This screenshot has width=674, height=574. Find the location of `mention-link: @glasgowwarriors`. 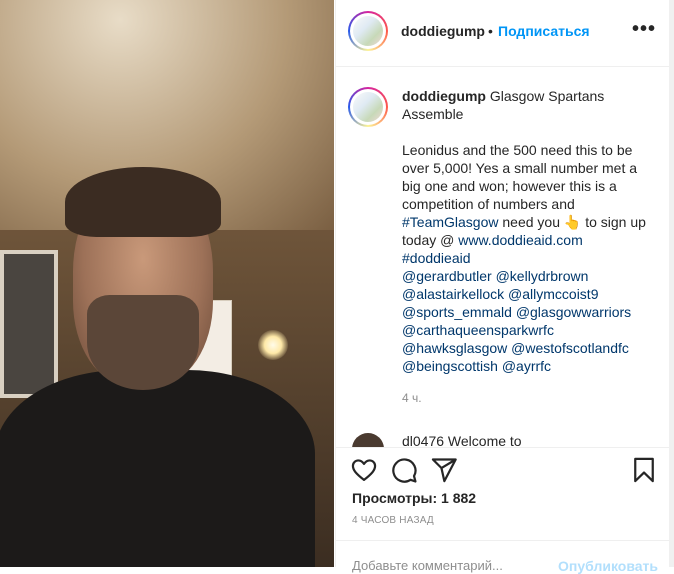

mention-link: @glasgowwarriors is located at coordinates (573, 312).